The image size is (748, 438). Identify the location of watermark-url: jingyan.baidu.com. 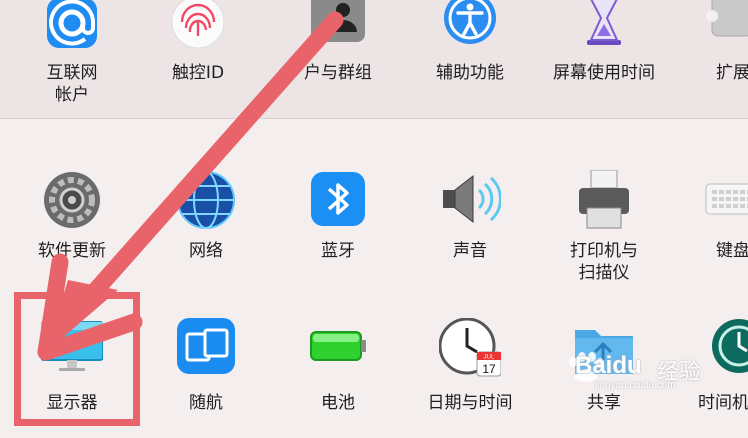
(635, 385).